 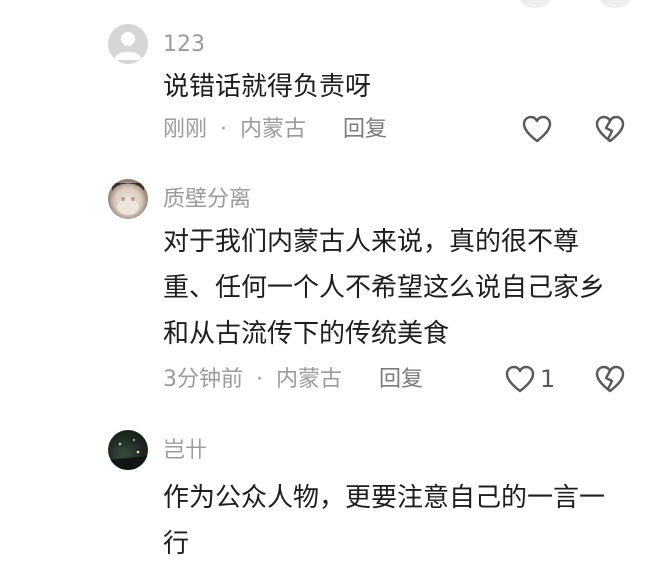 What do you see at coordinates (185, 129) in the screenshot?
I see `comment-time: 刚刚` at bounding box center [185, 129].